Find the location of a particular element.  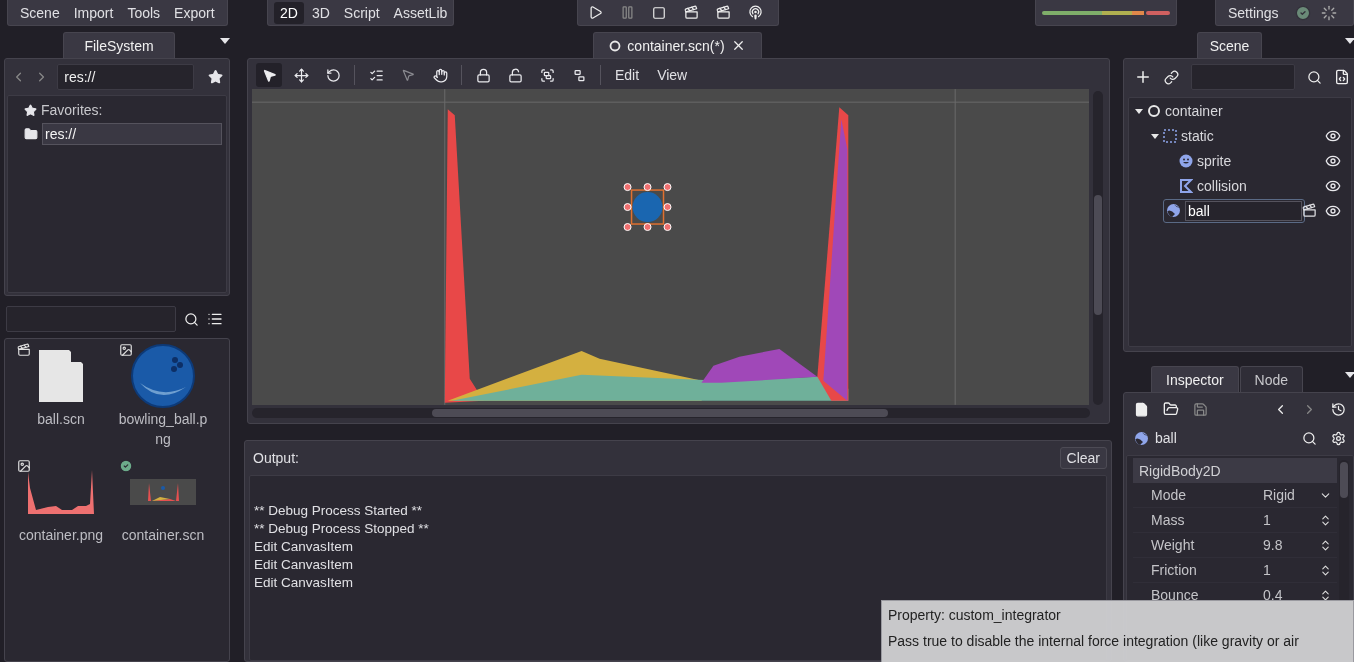

menu-item: Scene is located at coordinates (40, 12).